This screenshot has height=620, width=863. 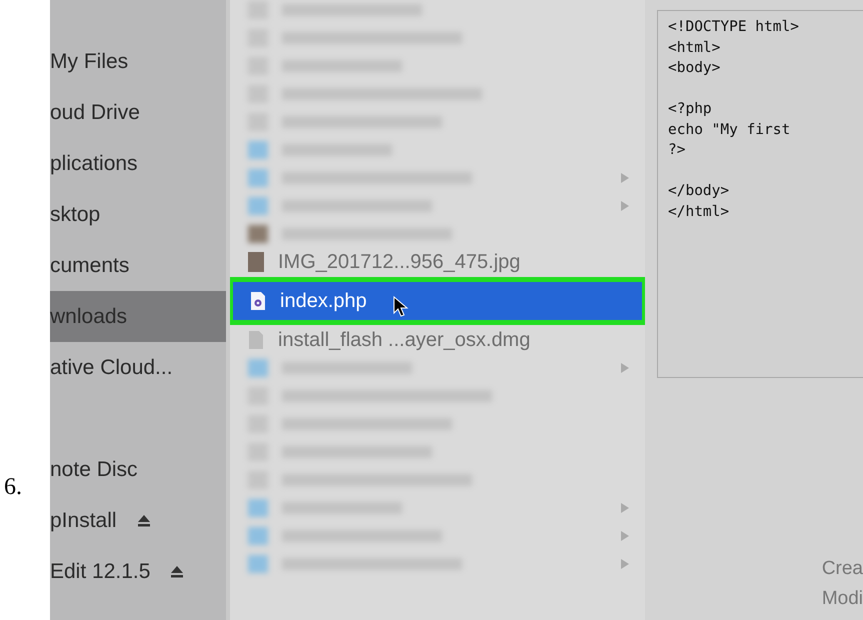 What do you see at coordinates (437, 301) in the screenshot?
I see `file-row: index.php` at bounding box center [437, 301].